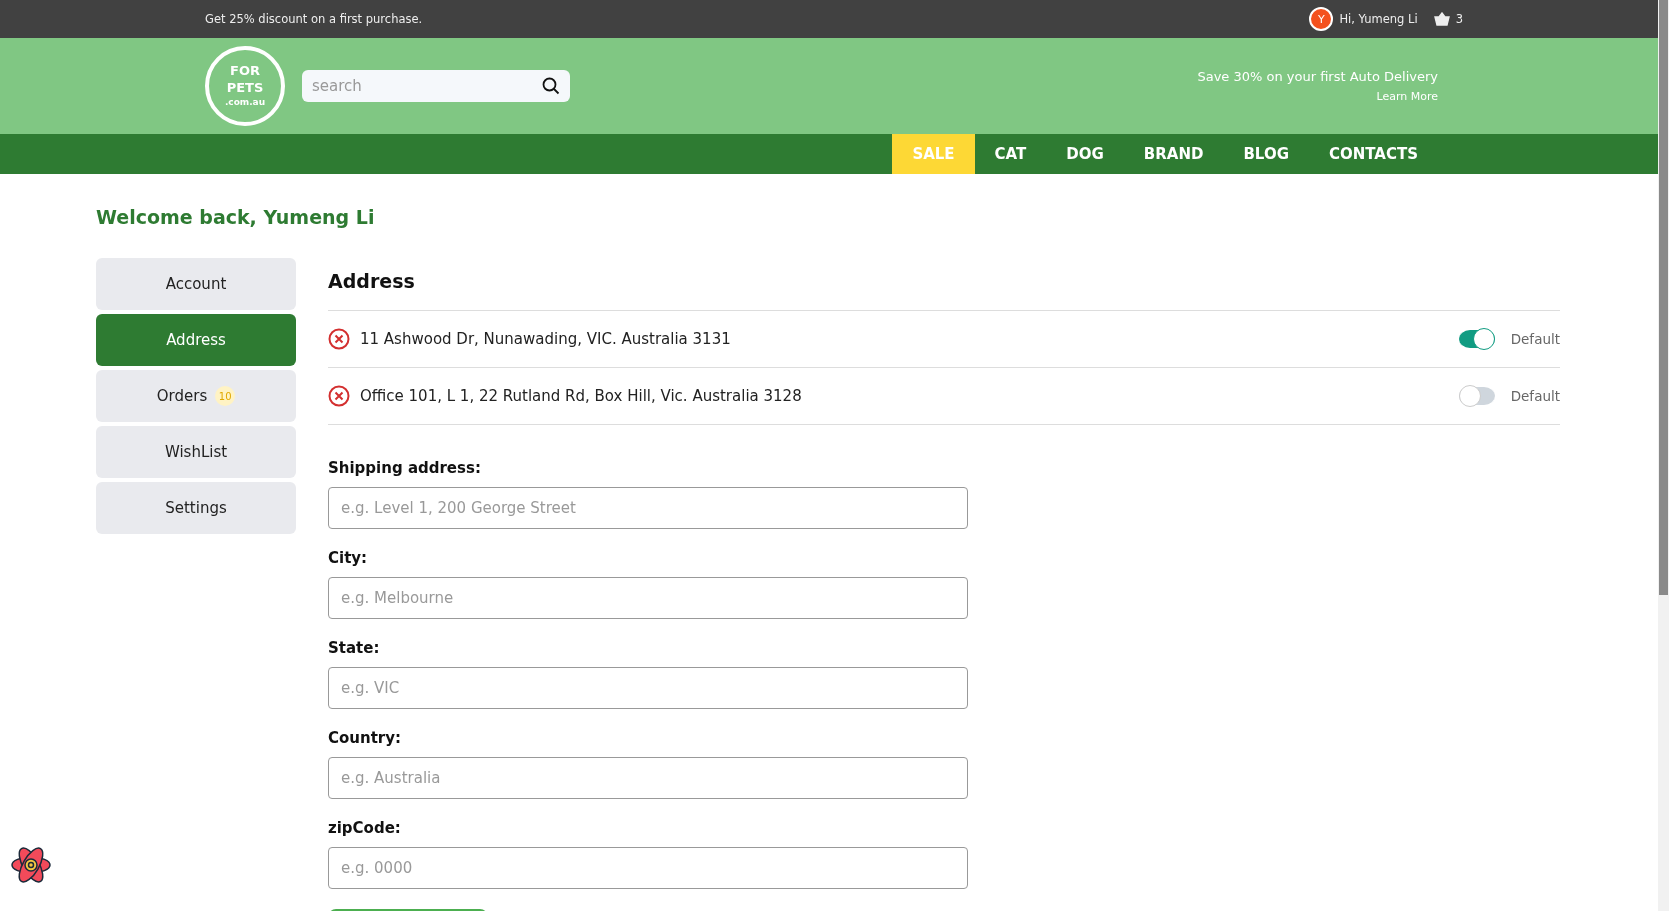  Describe the element at coordinates (225, 396) in the screenshot. I see `count-badge: 10` at that location.